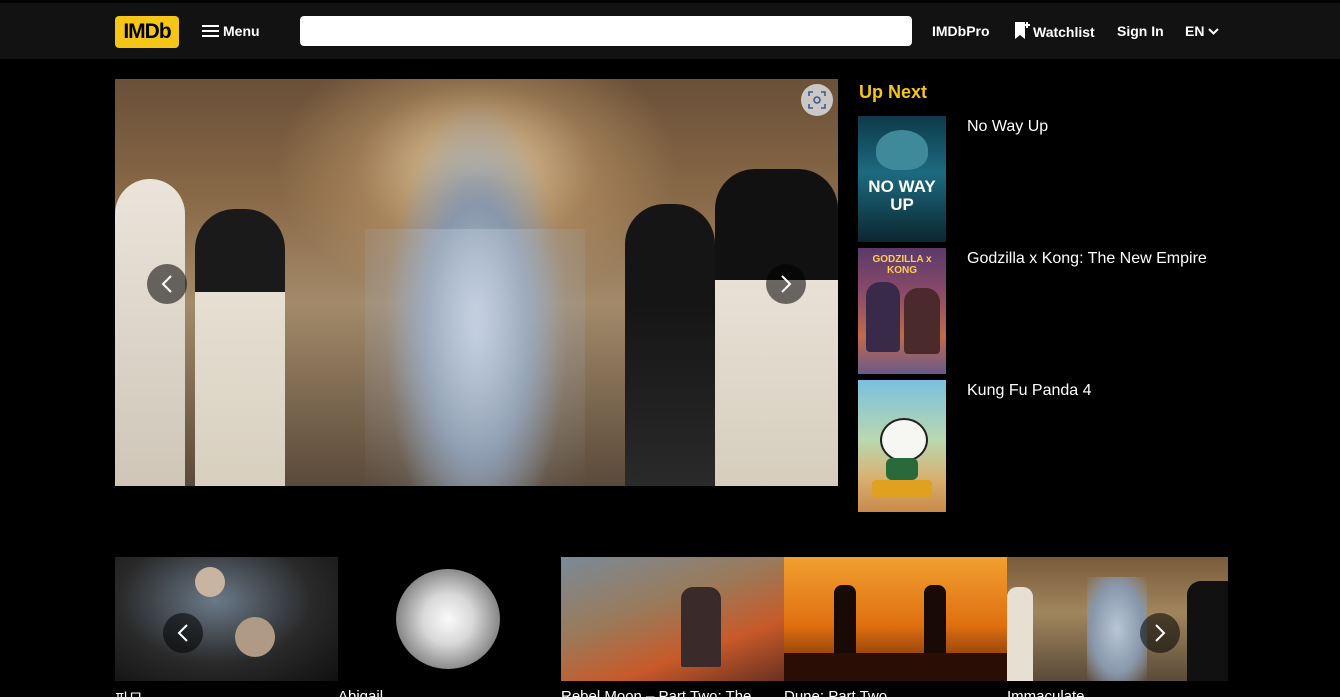 The image size is (1340, 700). I want to click on watchlist-add-icon, so click(1022, 30).